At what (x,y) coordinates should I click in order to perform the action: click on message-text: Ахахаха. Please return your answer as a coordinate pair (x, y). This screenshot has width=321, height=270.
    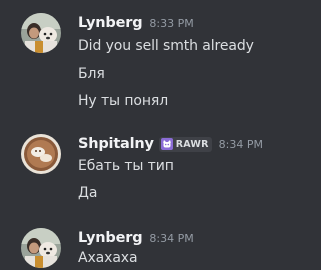
    Looking at the image, I should click on (108, 258).